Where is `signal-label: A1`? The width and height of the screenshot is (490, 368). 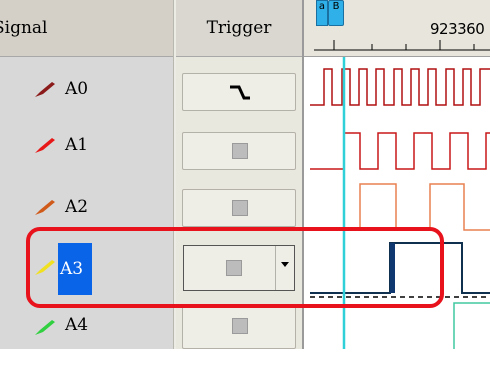 signal-label: A1 is located at coordinates (77, 145).